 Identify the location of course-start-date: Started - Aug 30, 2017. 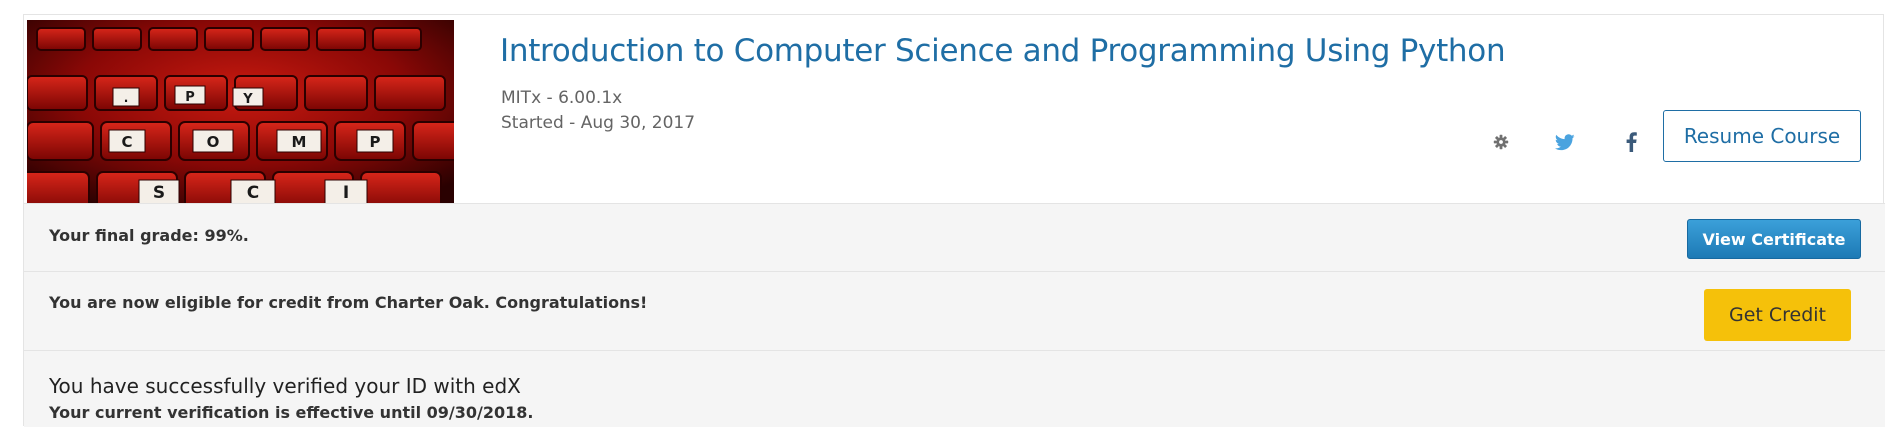
(598, 123).